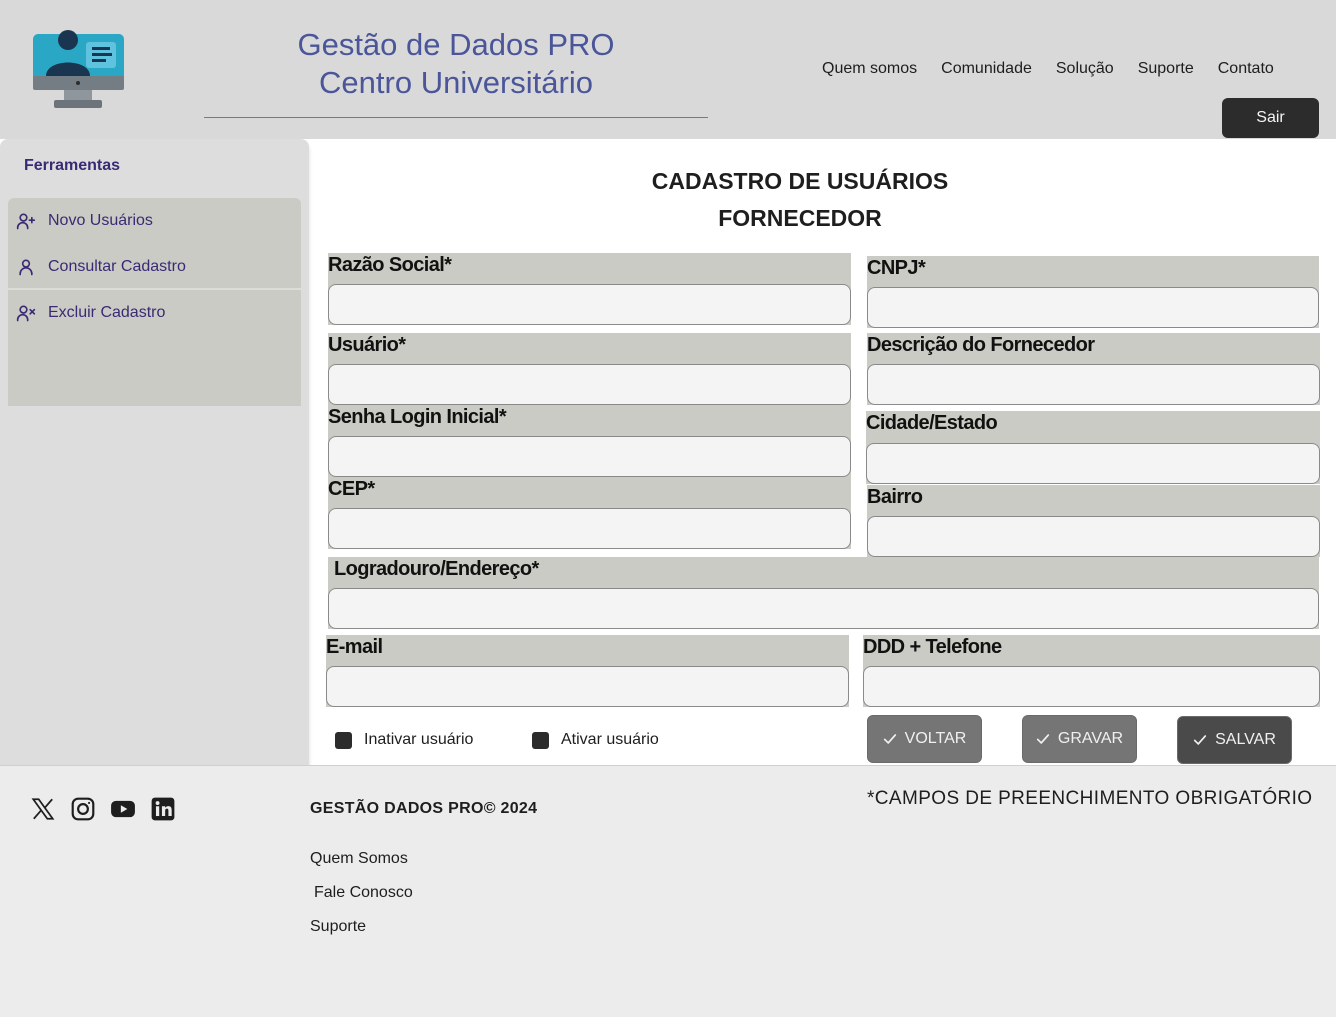 This screenshot has width=1336, height=1017. What do you see at coordinates (419, 739) in the screenshot?
I see `inativar-usuario-label: Inativar usuário` at bounding box center [419, 739].